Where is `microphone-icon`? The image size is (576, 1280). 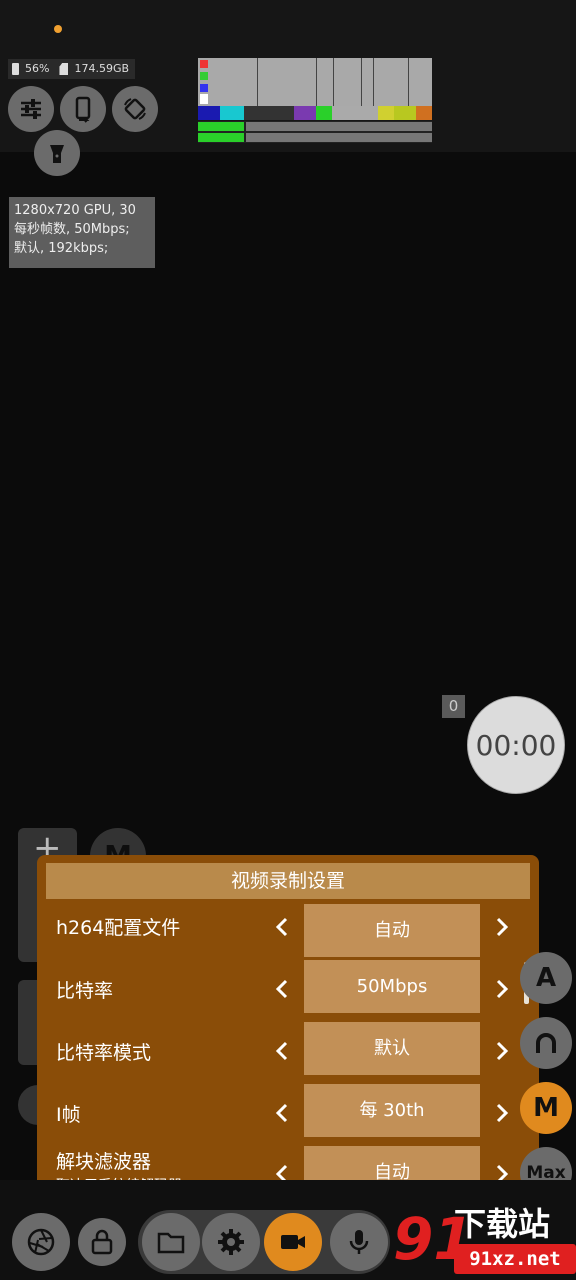 microphone-icon is located at coordinates (359, 1242).